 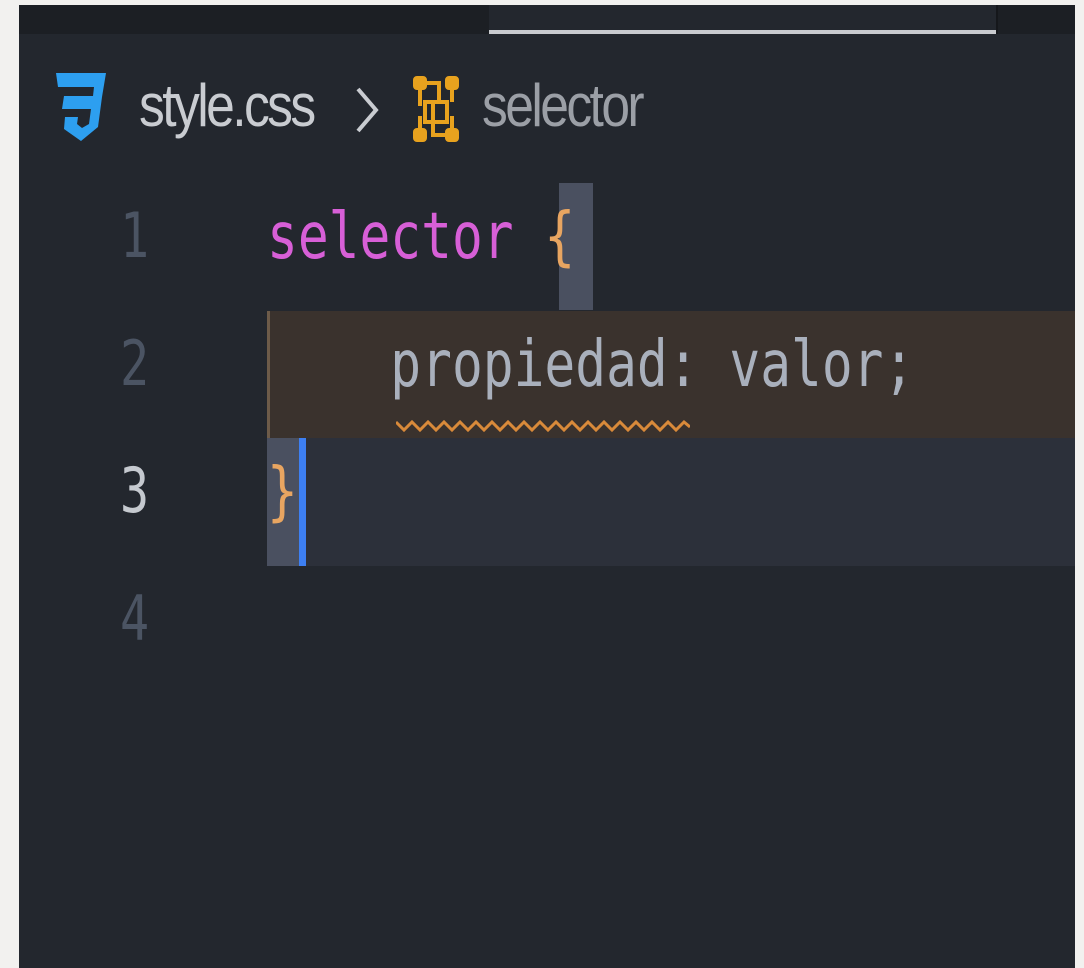 What do you see at coordinates (135, 490) in the screenshot?
I see `line-number-current: 3` at bounding box center [135, 490].